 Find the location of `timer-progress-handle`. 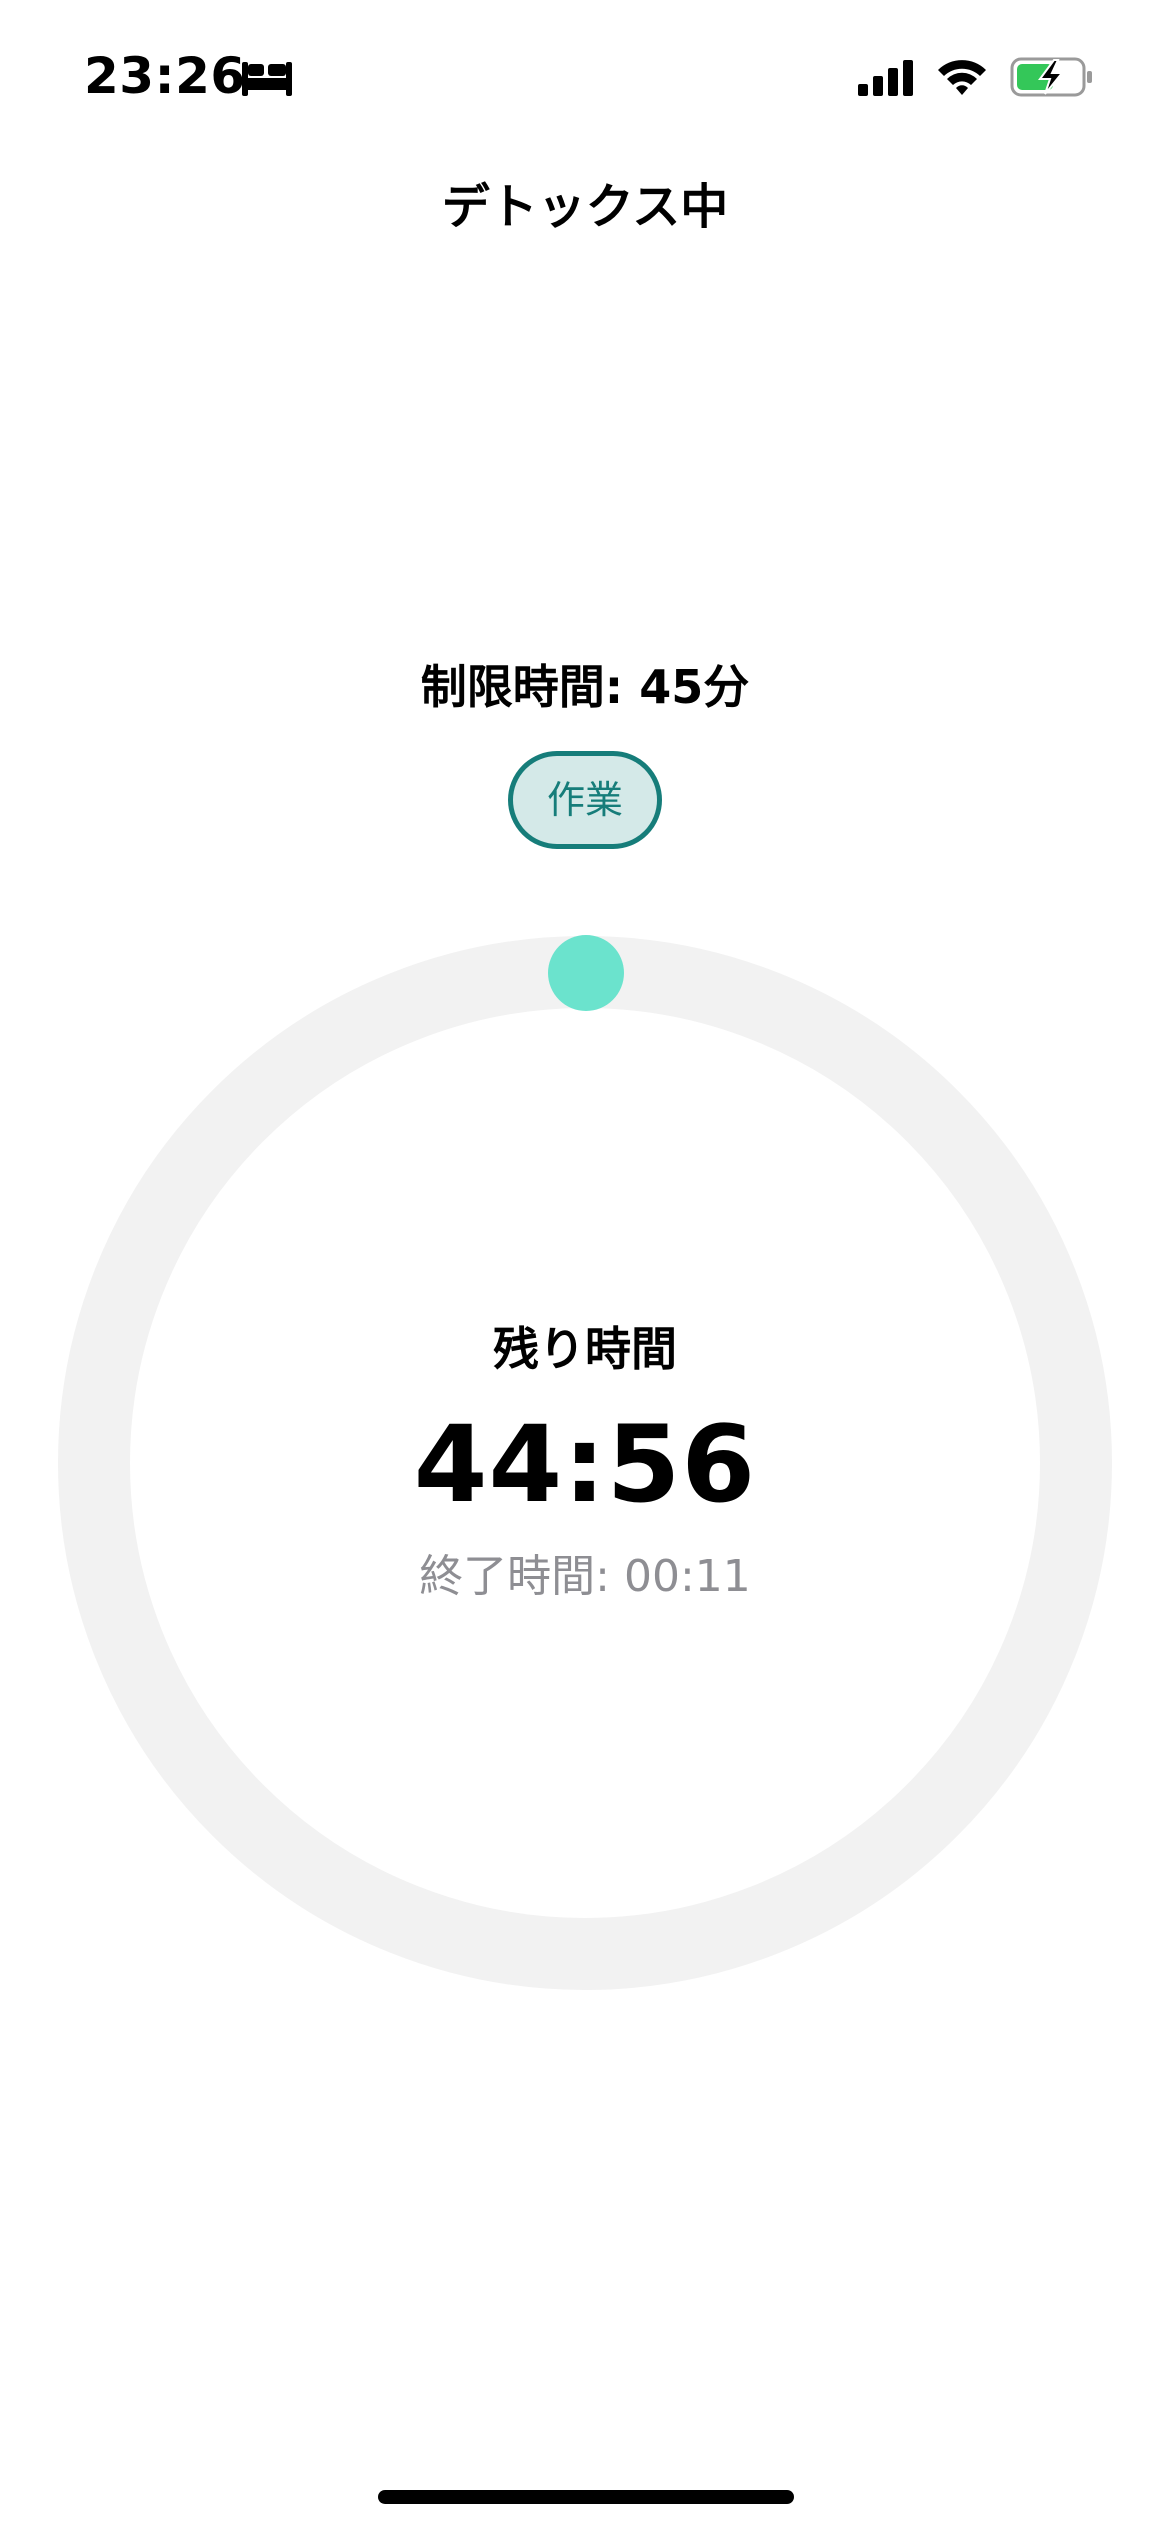

timer-progress-handle is located at coordinates (586, 973).